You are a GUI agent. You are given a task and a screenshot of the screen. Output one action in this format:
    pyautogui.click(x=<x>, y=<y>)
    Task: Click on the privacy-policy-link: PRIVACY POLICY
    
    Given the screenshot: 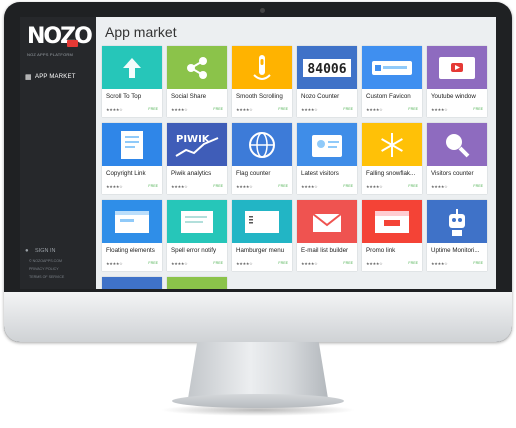 What is the action you would take?
    pyautogui.click(x=62, y=269)
    